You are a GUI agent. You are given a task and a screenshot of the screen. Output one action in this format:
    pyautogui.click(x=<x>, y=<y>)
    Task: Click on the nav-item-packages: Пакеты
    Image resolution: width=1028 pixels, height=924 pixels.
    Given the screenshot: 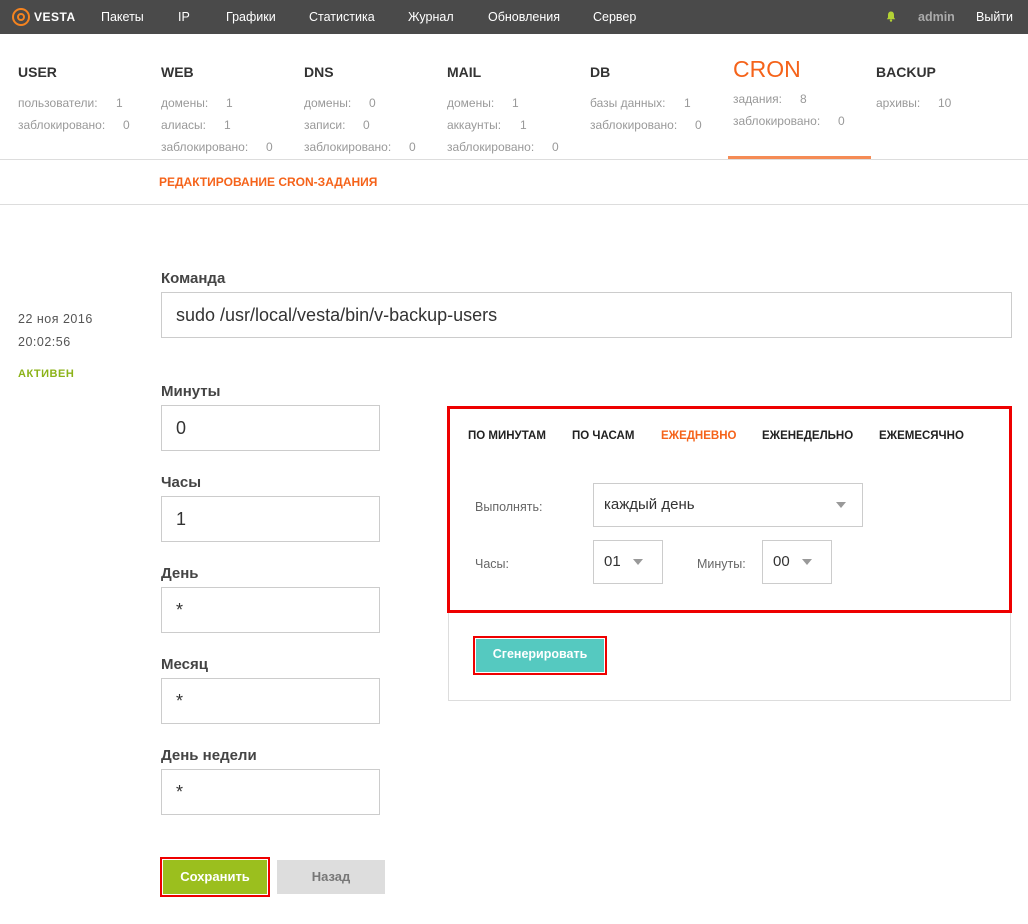 What is the action you would take?
    pyautogui.click(x=122, y=17)
    